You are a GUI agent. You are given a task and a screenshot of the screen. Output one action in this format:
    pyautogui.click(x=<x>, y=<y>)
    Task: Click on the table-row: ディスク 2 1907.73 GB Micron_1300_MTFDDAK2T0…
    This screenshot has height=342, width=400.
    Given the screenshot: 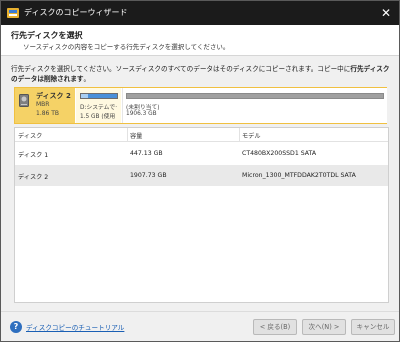 What is the action you would take?
    pyautogui.click(x=201, y=175)
    